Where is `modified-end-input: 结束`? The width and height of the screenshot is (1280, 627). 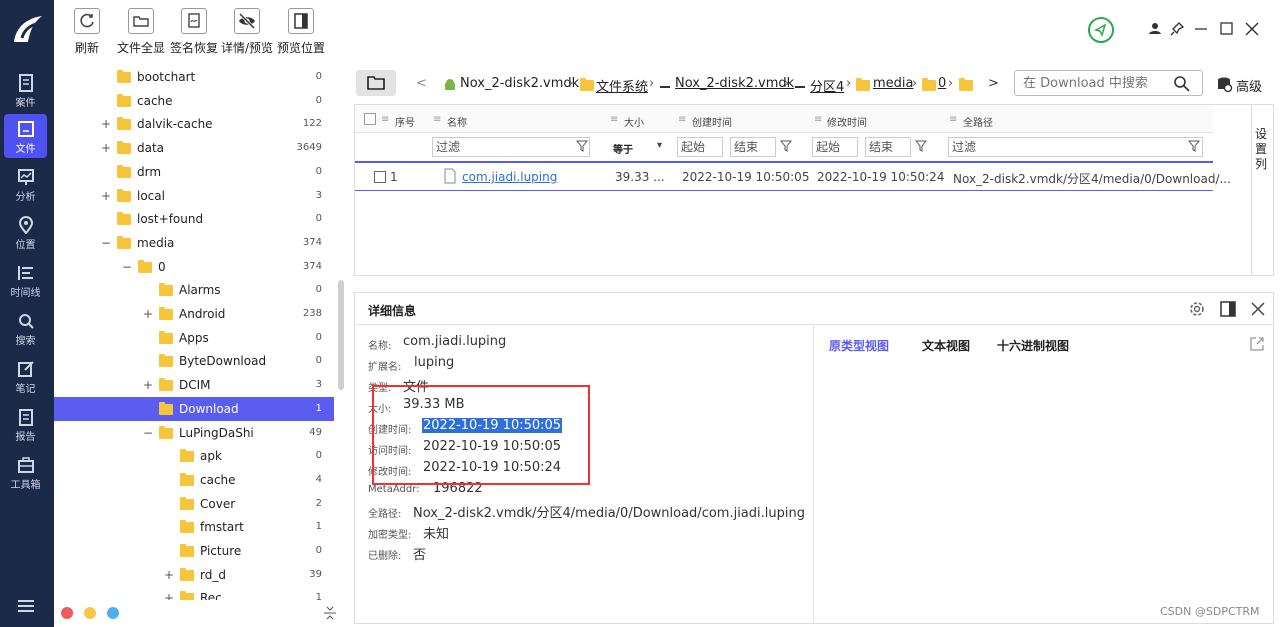 modified-end-input: 结束 is located at coordinates (888, 147).